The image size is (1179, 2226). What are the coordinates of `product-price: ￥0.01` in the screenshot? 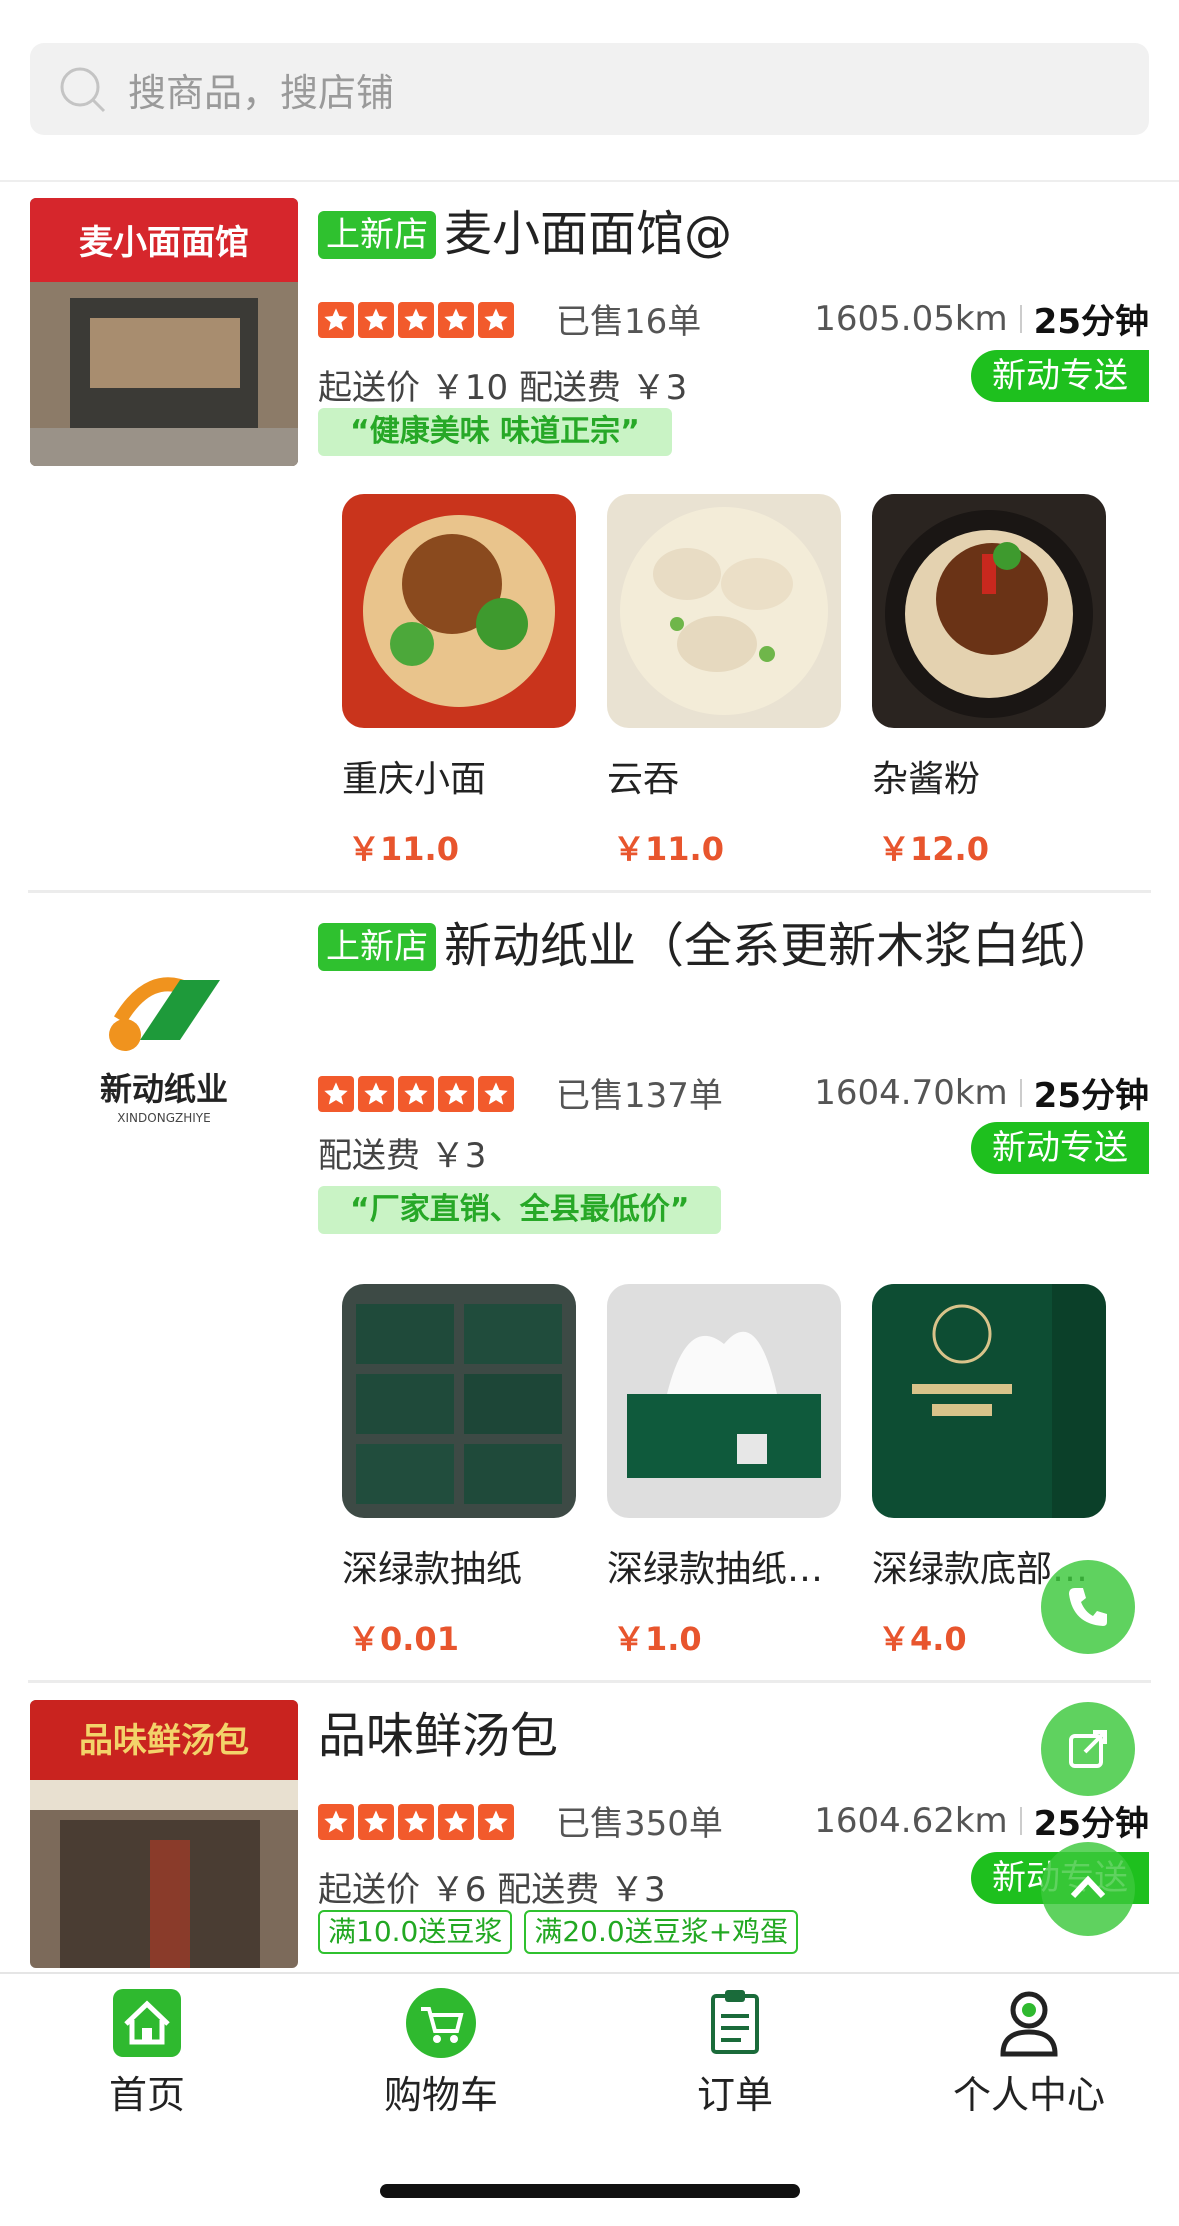 It's located at (403, 1639).